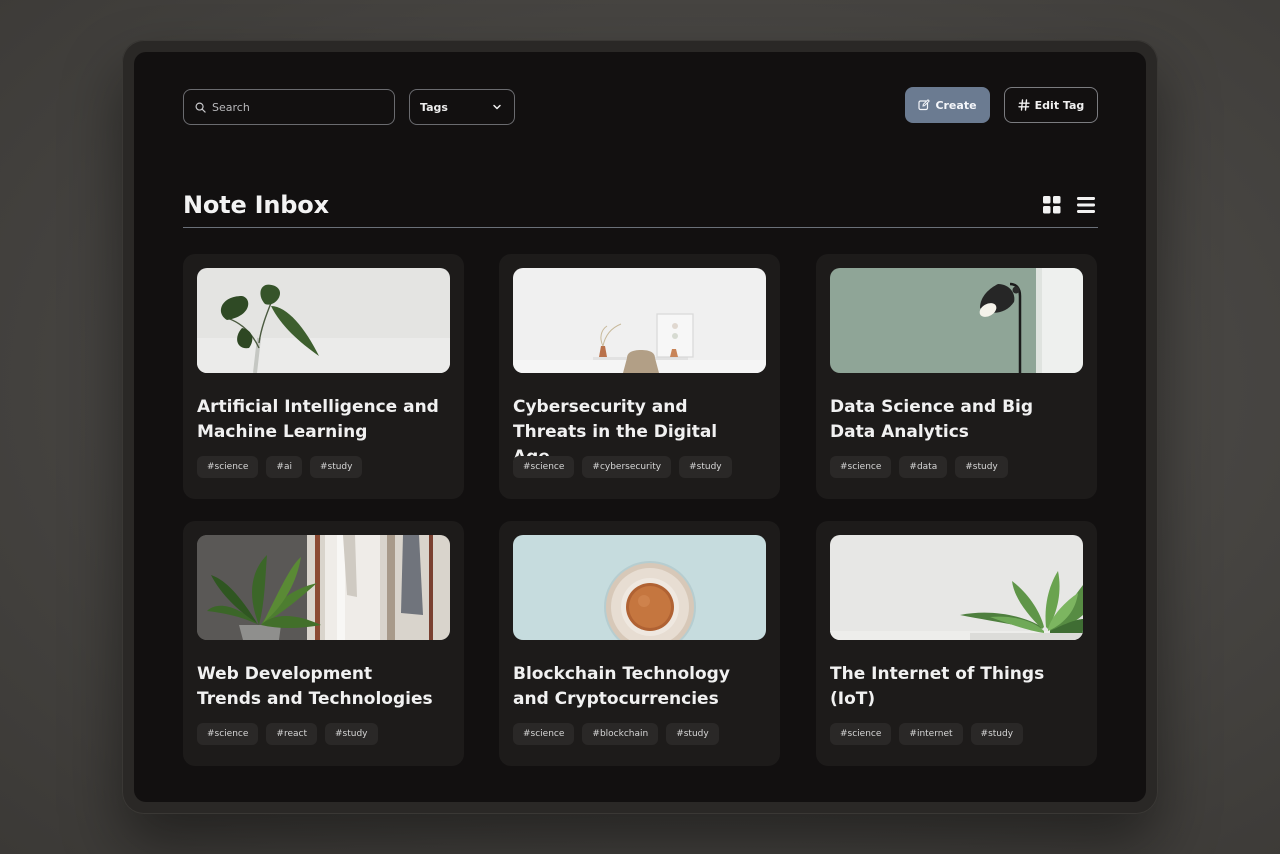 The width and height of the screenshot is (1280, 854). Describe the element at coordinates (284, 467) in the screenshot. I see `tag-chip: #ai` at that location.